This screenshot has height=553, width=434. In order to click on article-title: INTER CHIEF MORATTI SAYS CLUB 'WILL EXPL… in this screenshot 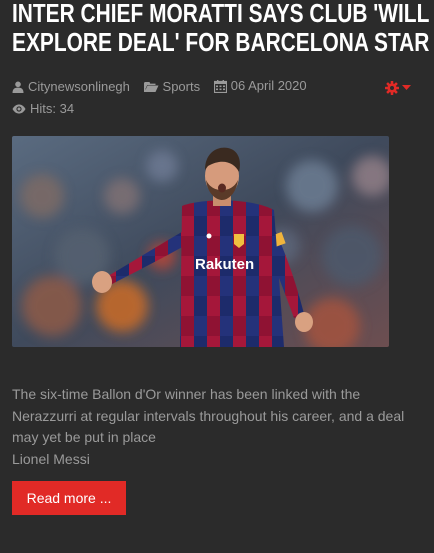, I will do `click(220, 29)`.